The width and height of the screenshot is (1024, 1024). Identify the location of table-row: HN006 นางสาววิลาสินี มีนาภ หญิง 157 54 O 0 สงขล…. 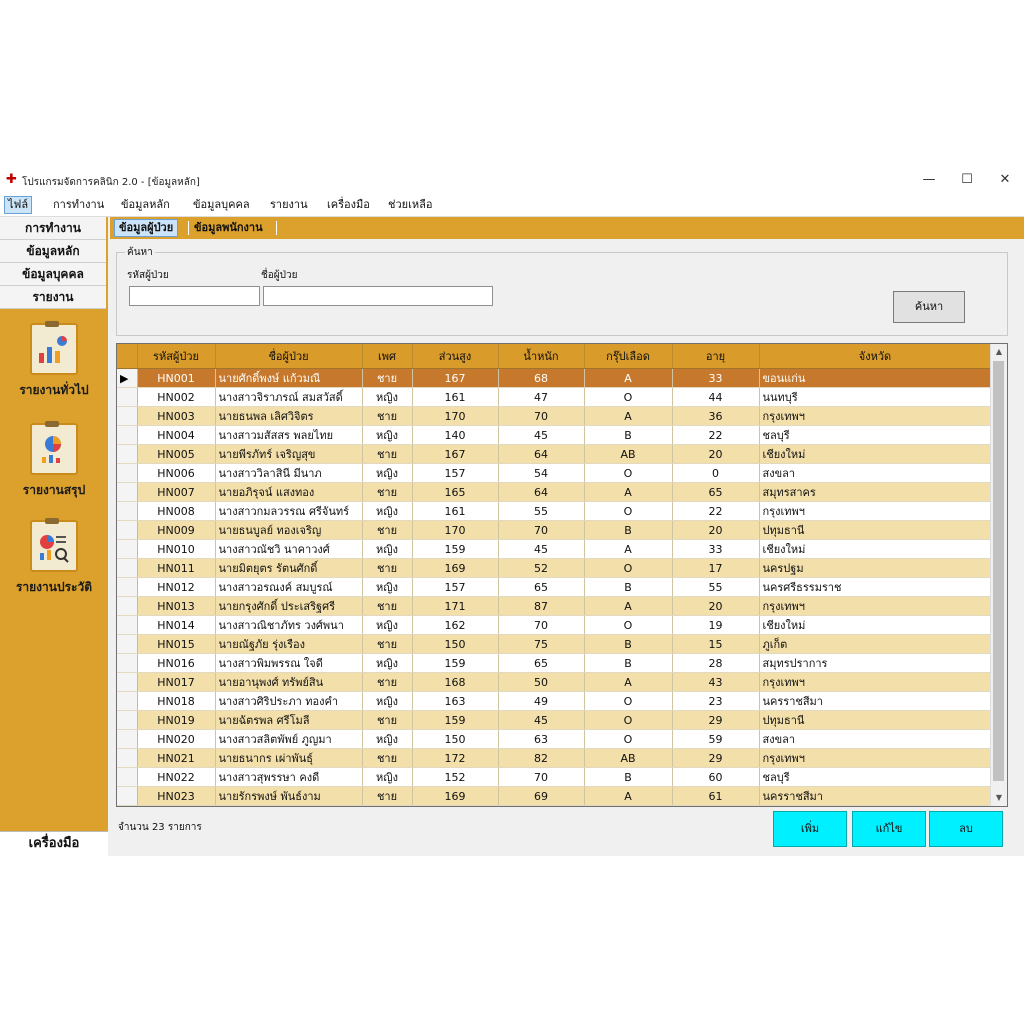
(554, 473).